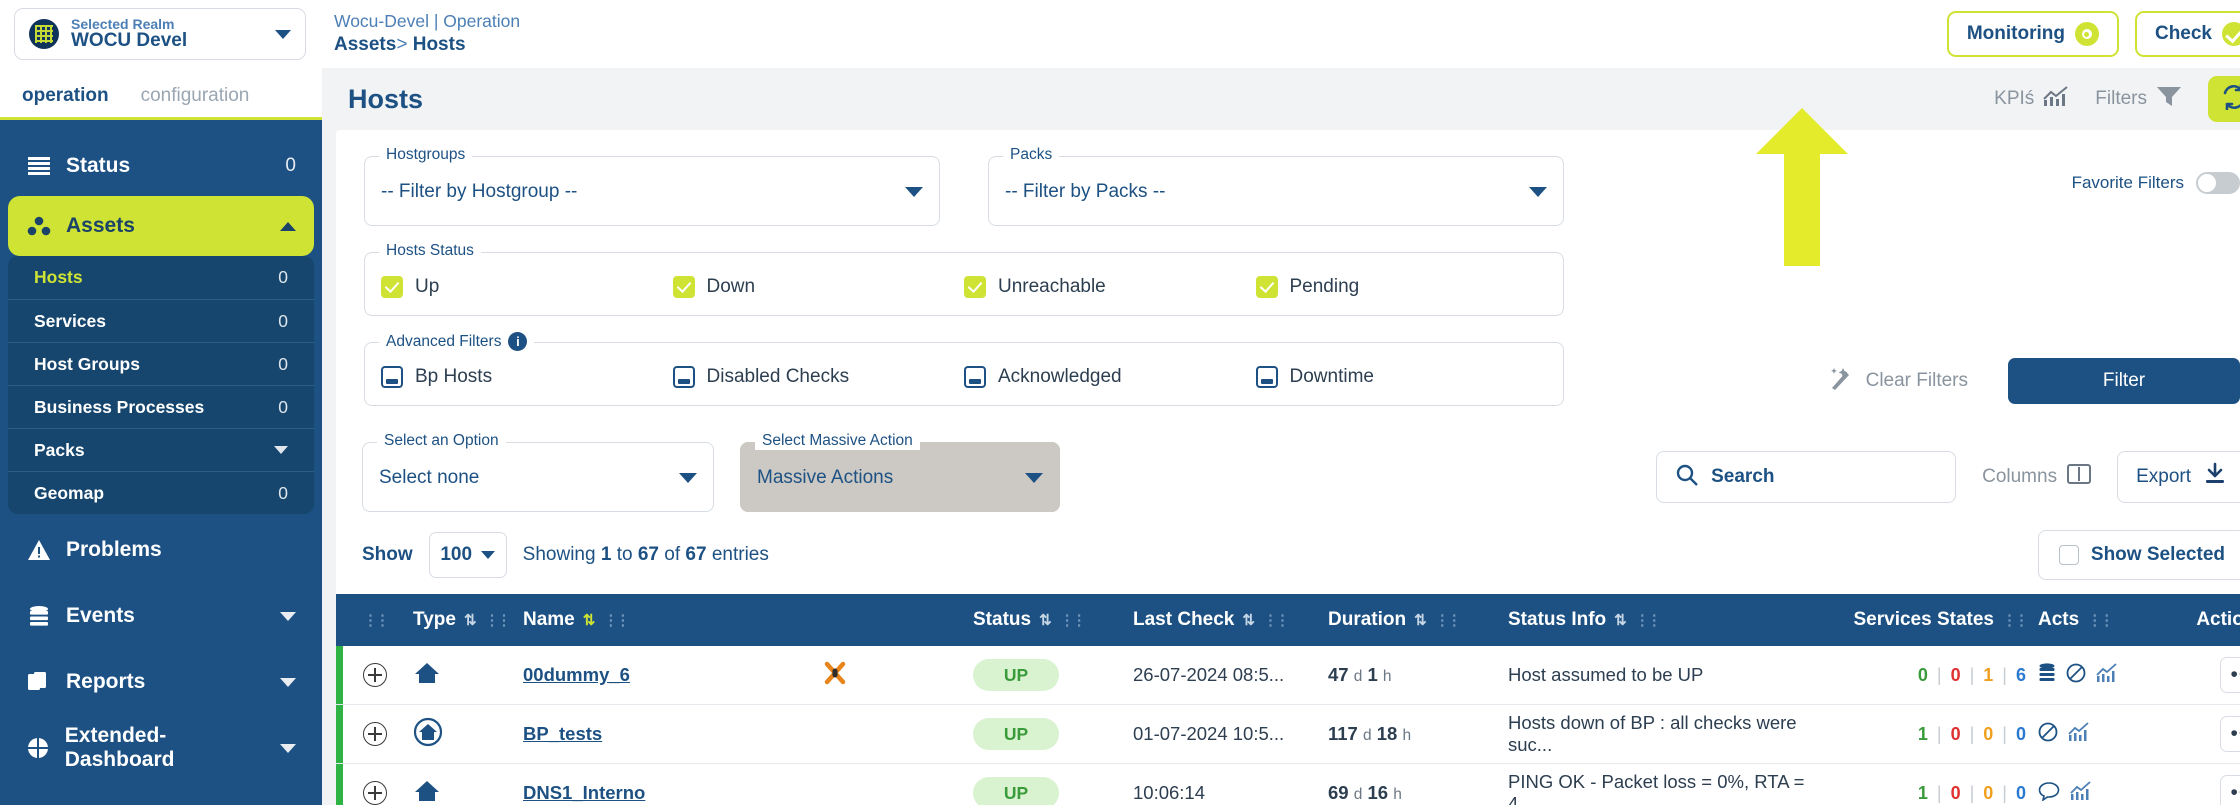 The image size is (2240, 805). Describe the element at coordinates (818, 377) in the screenshot. I see `checkbox-disabled-checks: Disabled Checks` at that location.